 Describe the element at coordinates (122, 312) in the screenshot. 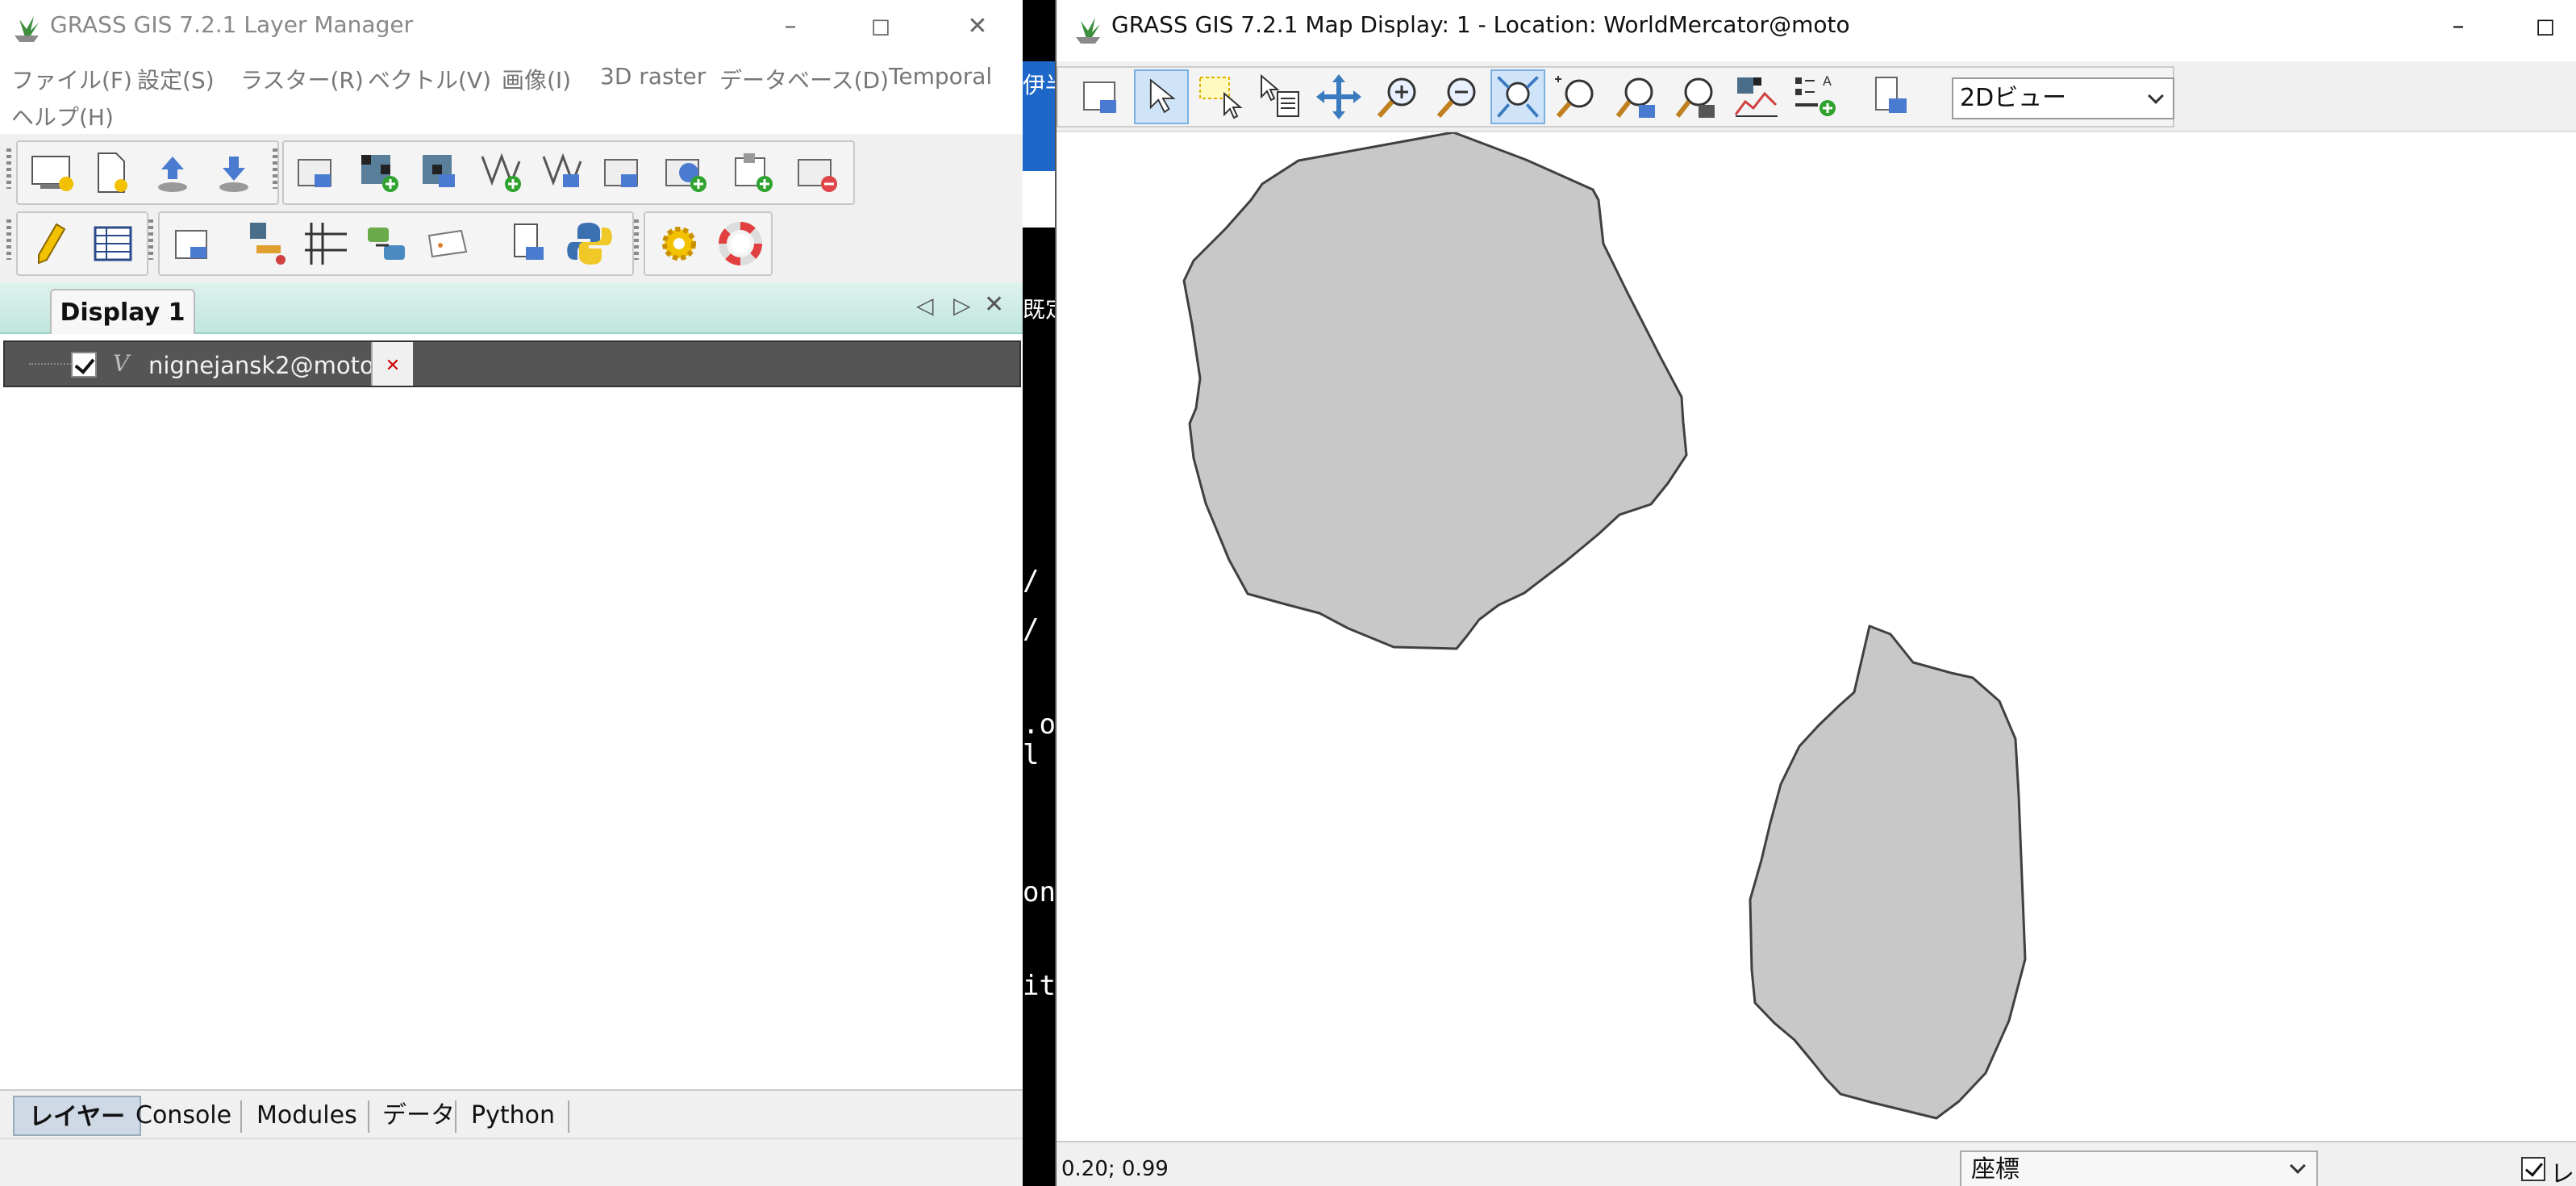

I see `tab-display-1: Display 1` at that location.